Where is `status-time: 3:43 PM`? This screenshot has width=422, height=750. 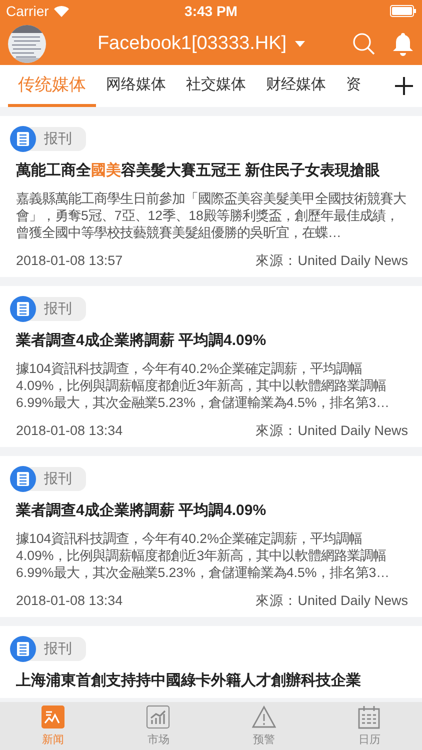
status-time: 3:43 PM is located at coordinates (211, 11).